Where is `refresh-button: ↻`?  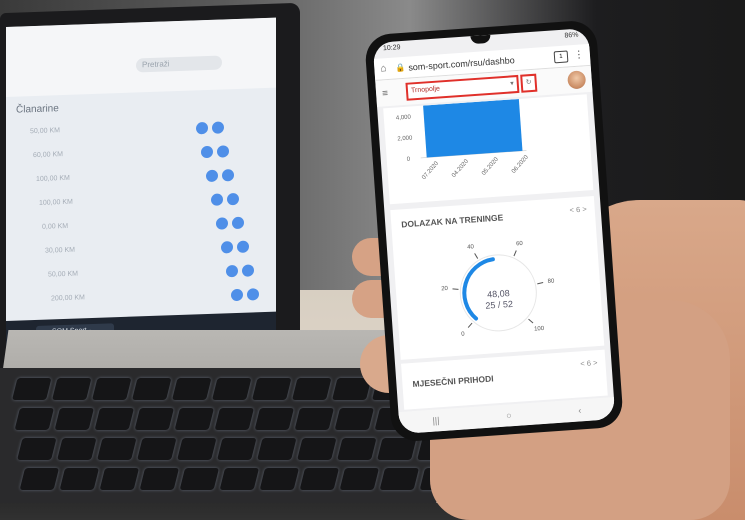 refresh-button: ↻ is located at coordinates (529, 83).